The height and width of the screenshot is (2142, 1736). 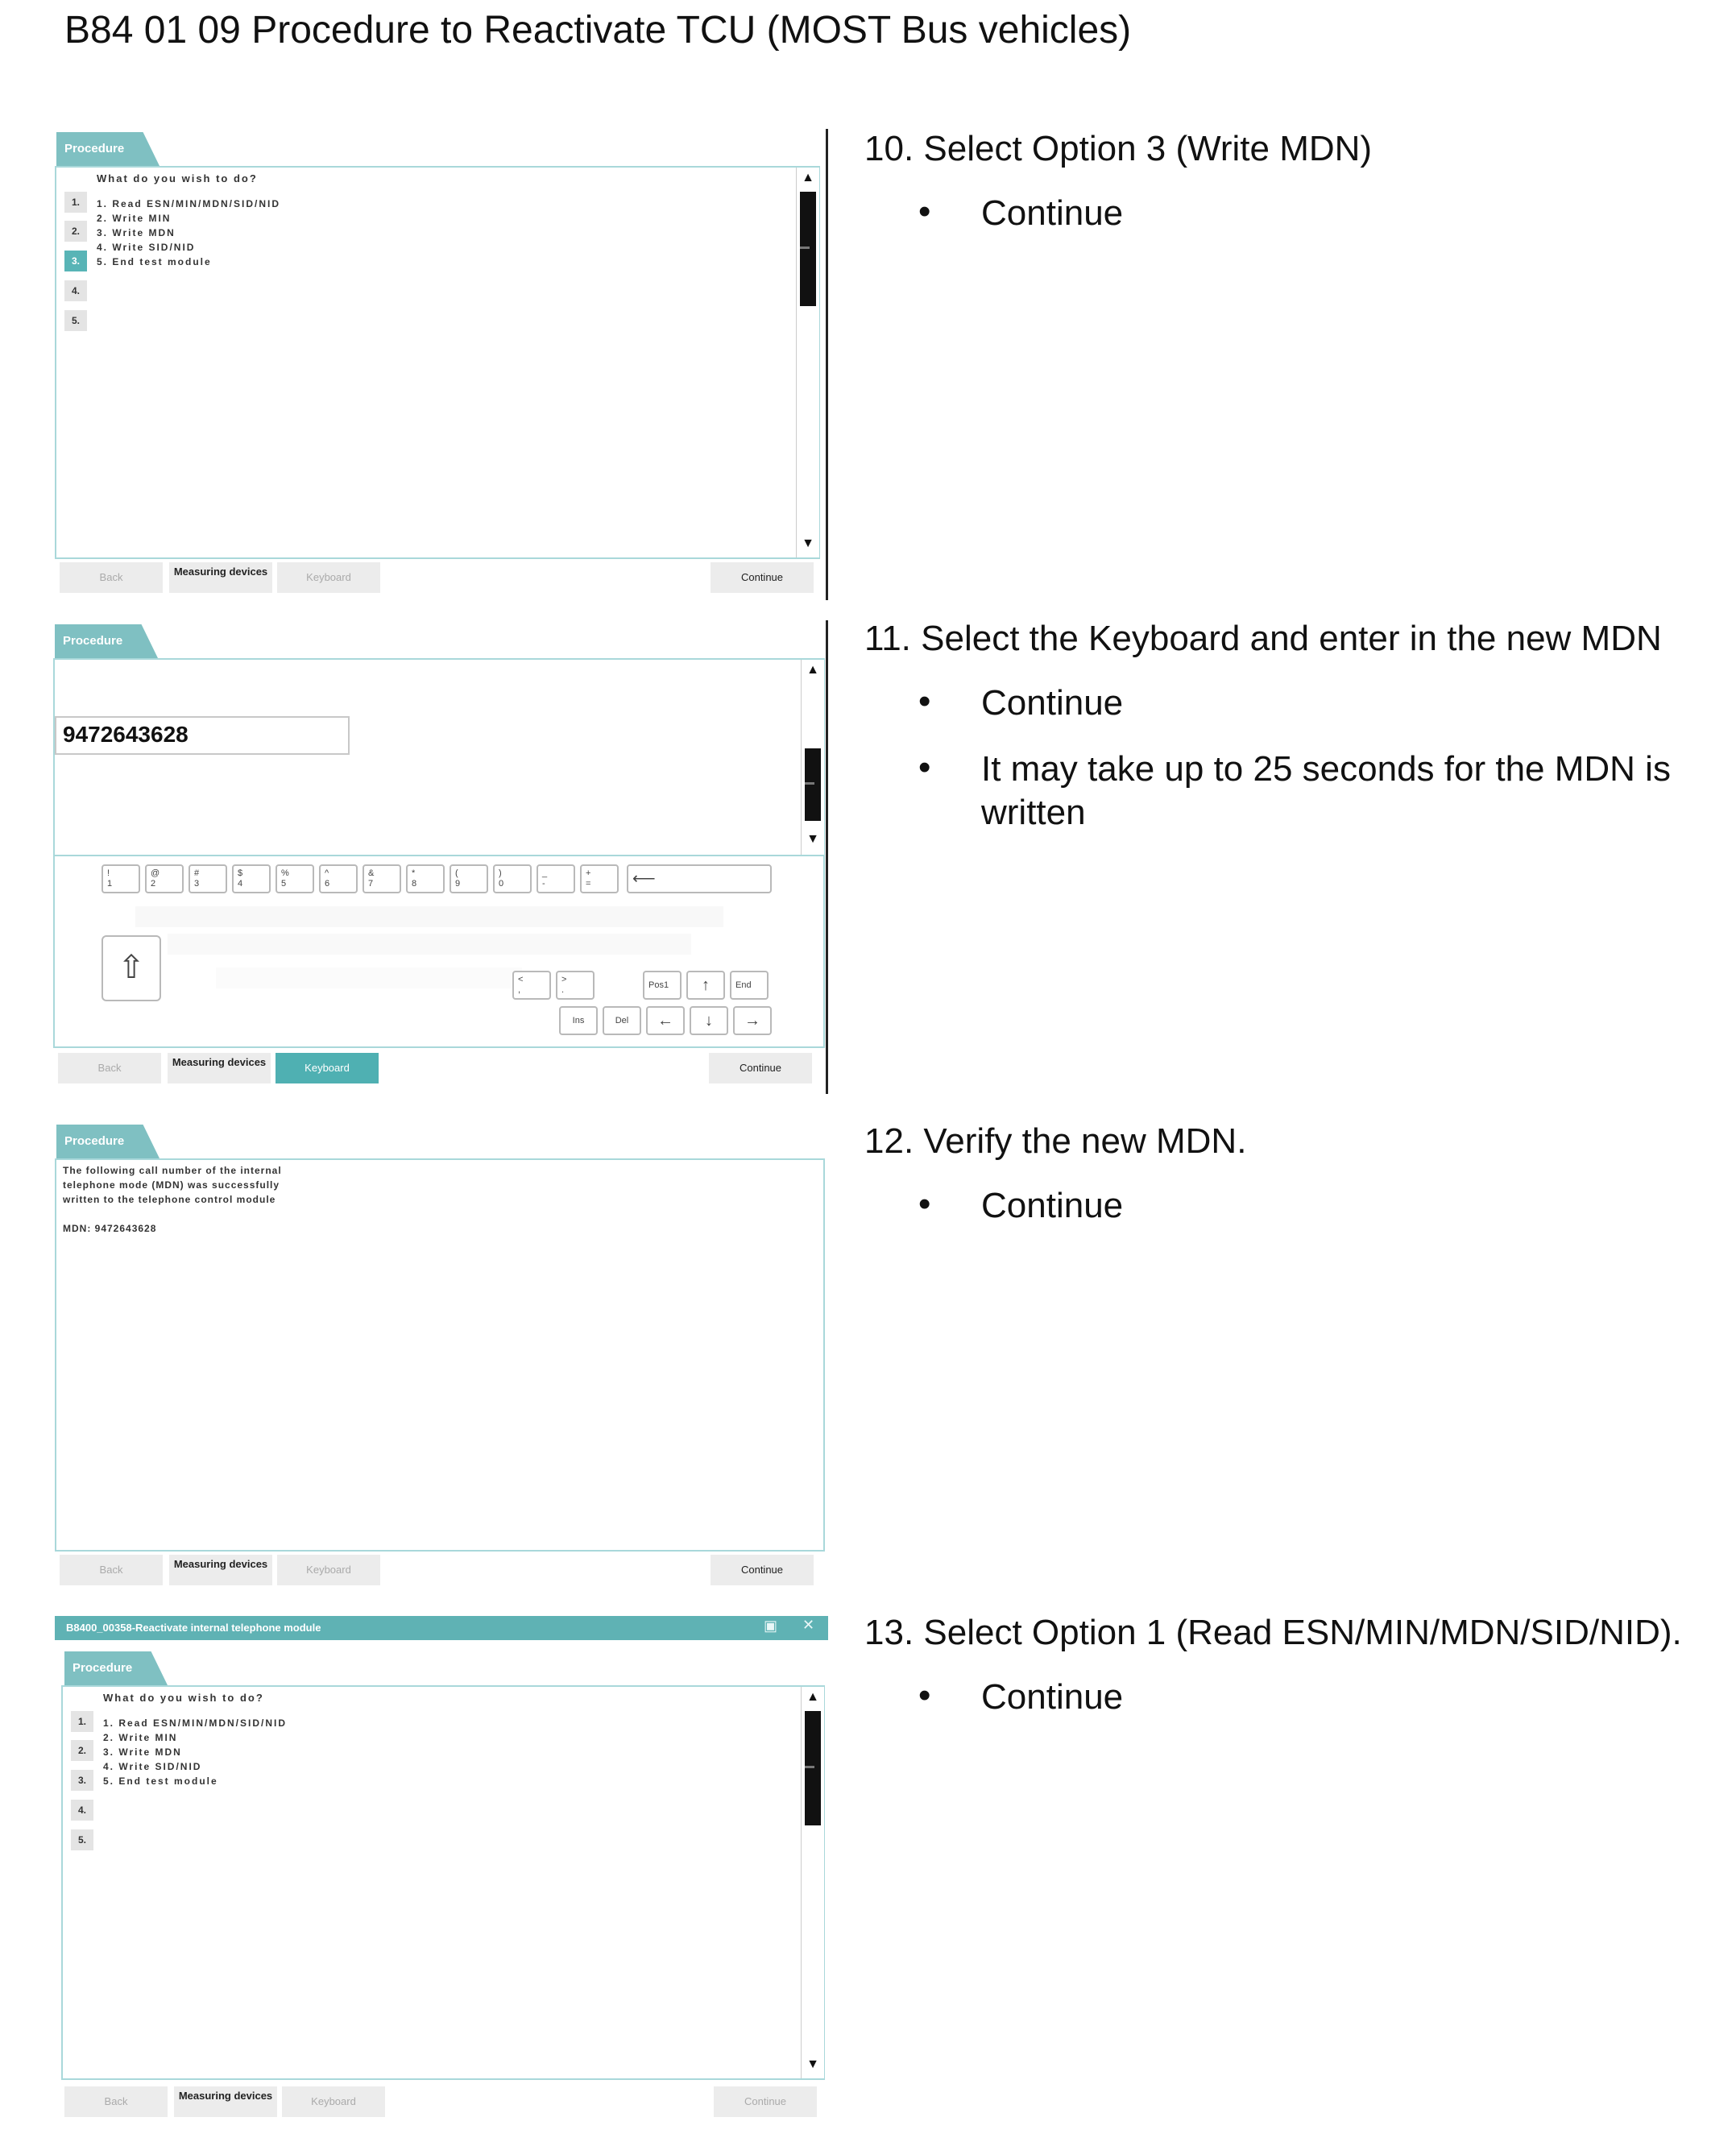 I want to click on vertical-divider, so click(x=827, y=857).